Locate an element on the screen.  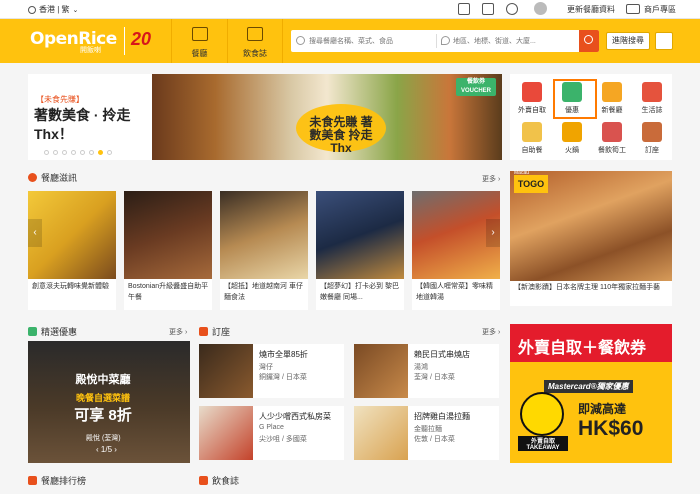
togo-image: TOGO Macau is located at coordinates (591, 225).